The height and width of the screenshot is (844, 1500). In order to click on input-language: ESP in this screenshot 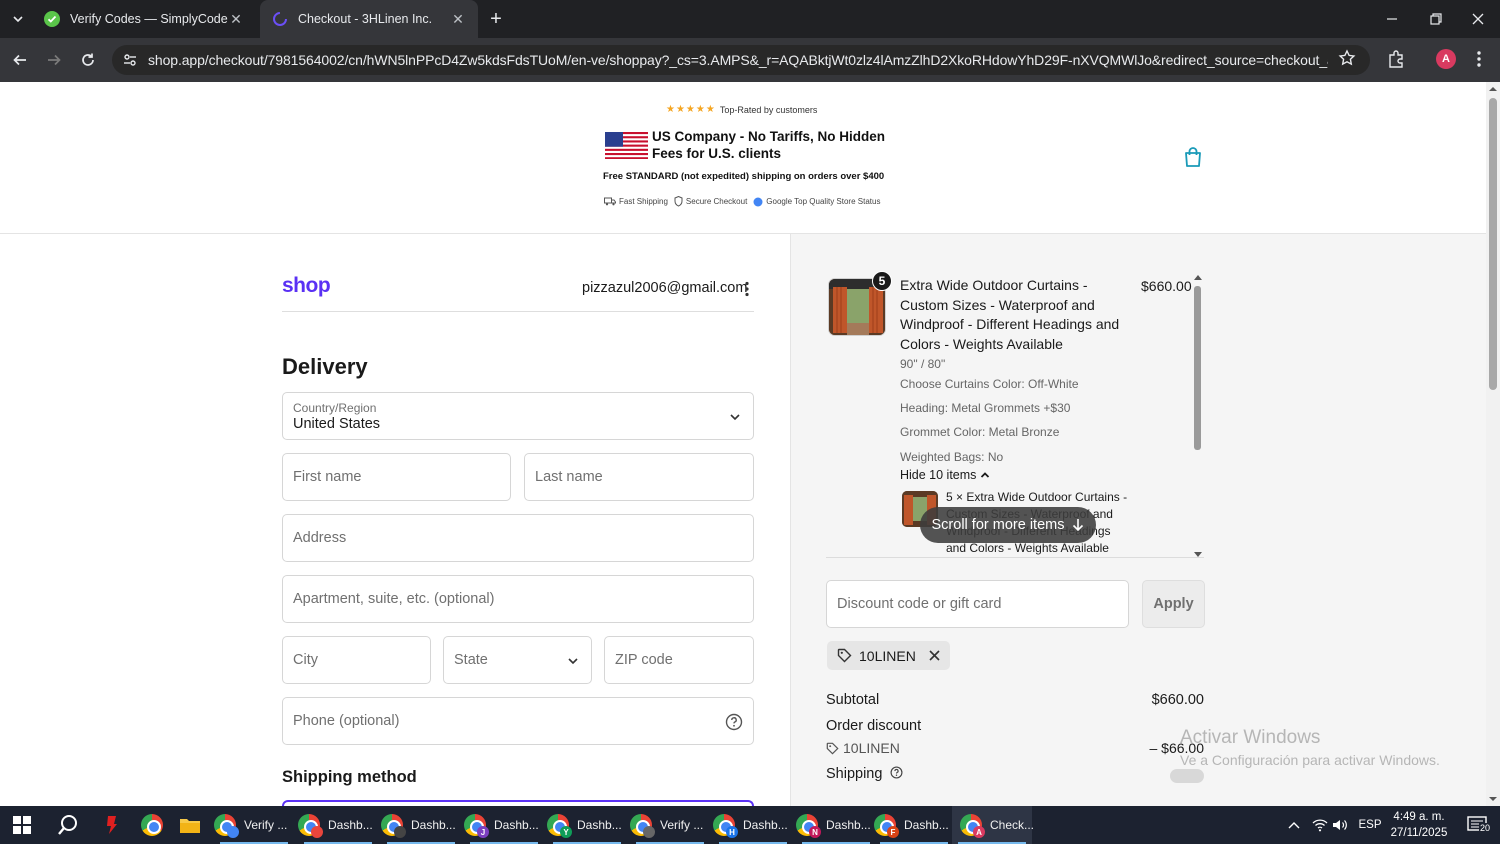, I will do `click(1370, 825)`.